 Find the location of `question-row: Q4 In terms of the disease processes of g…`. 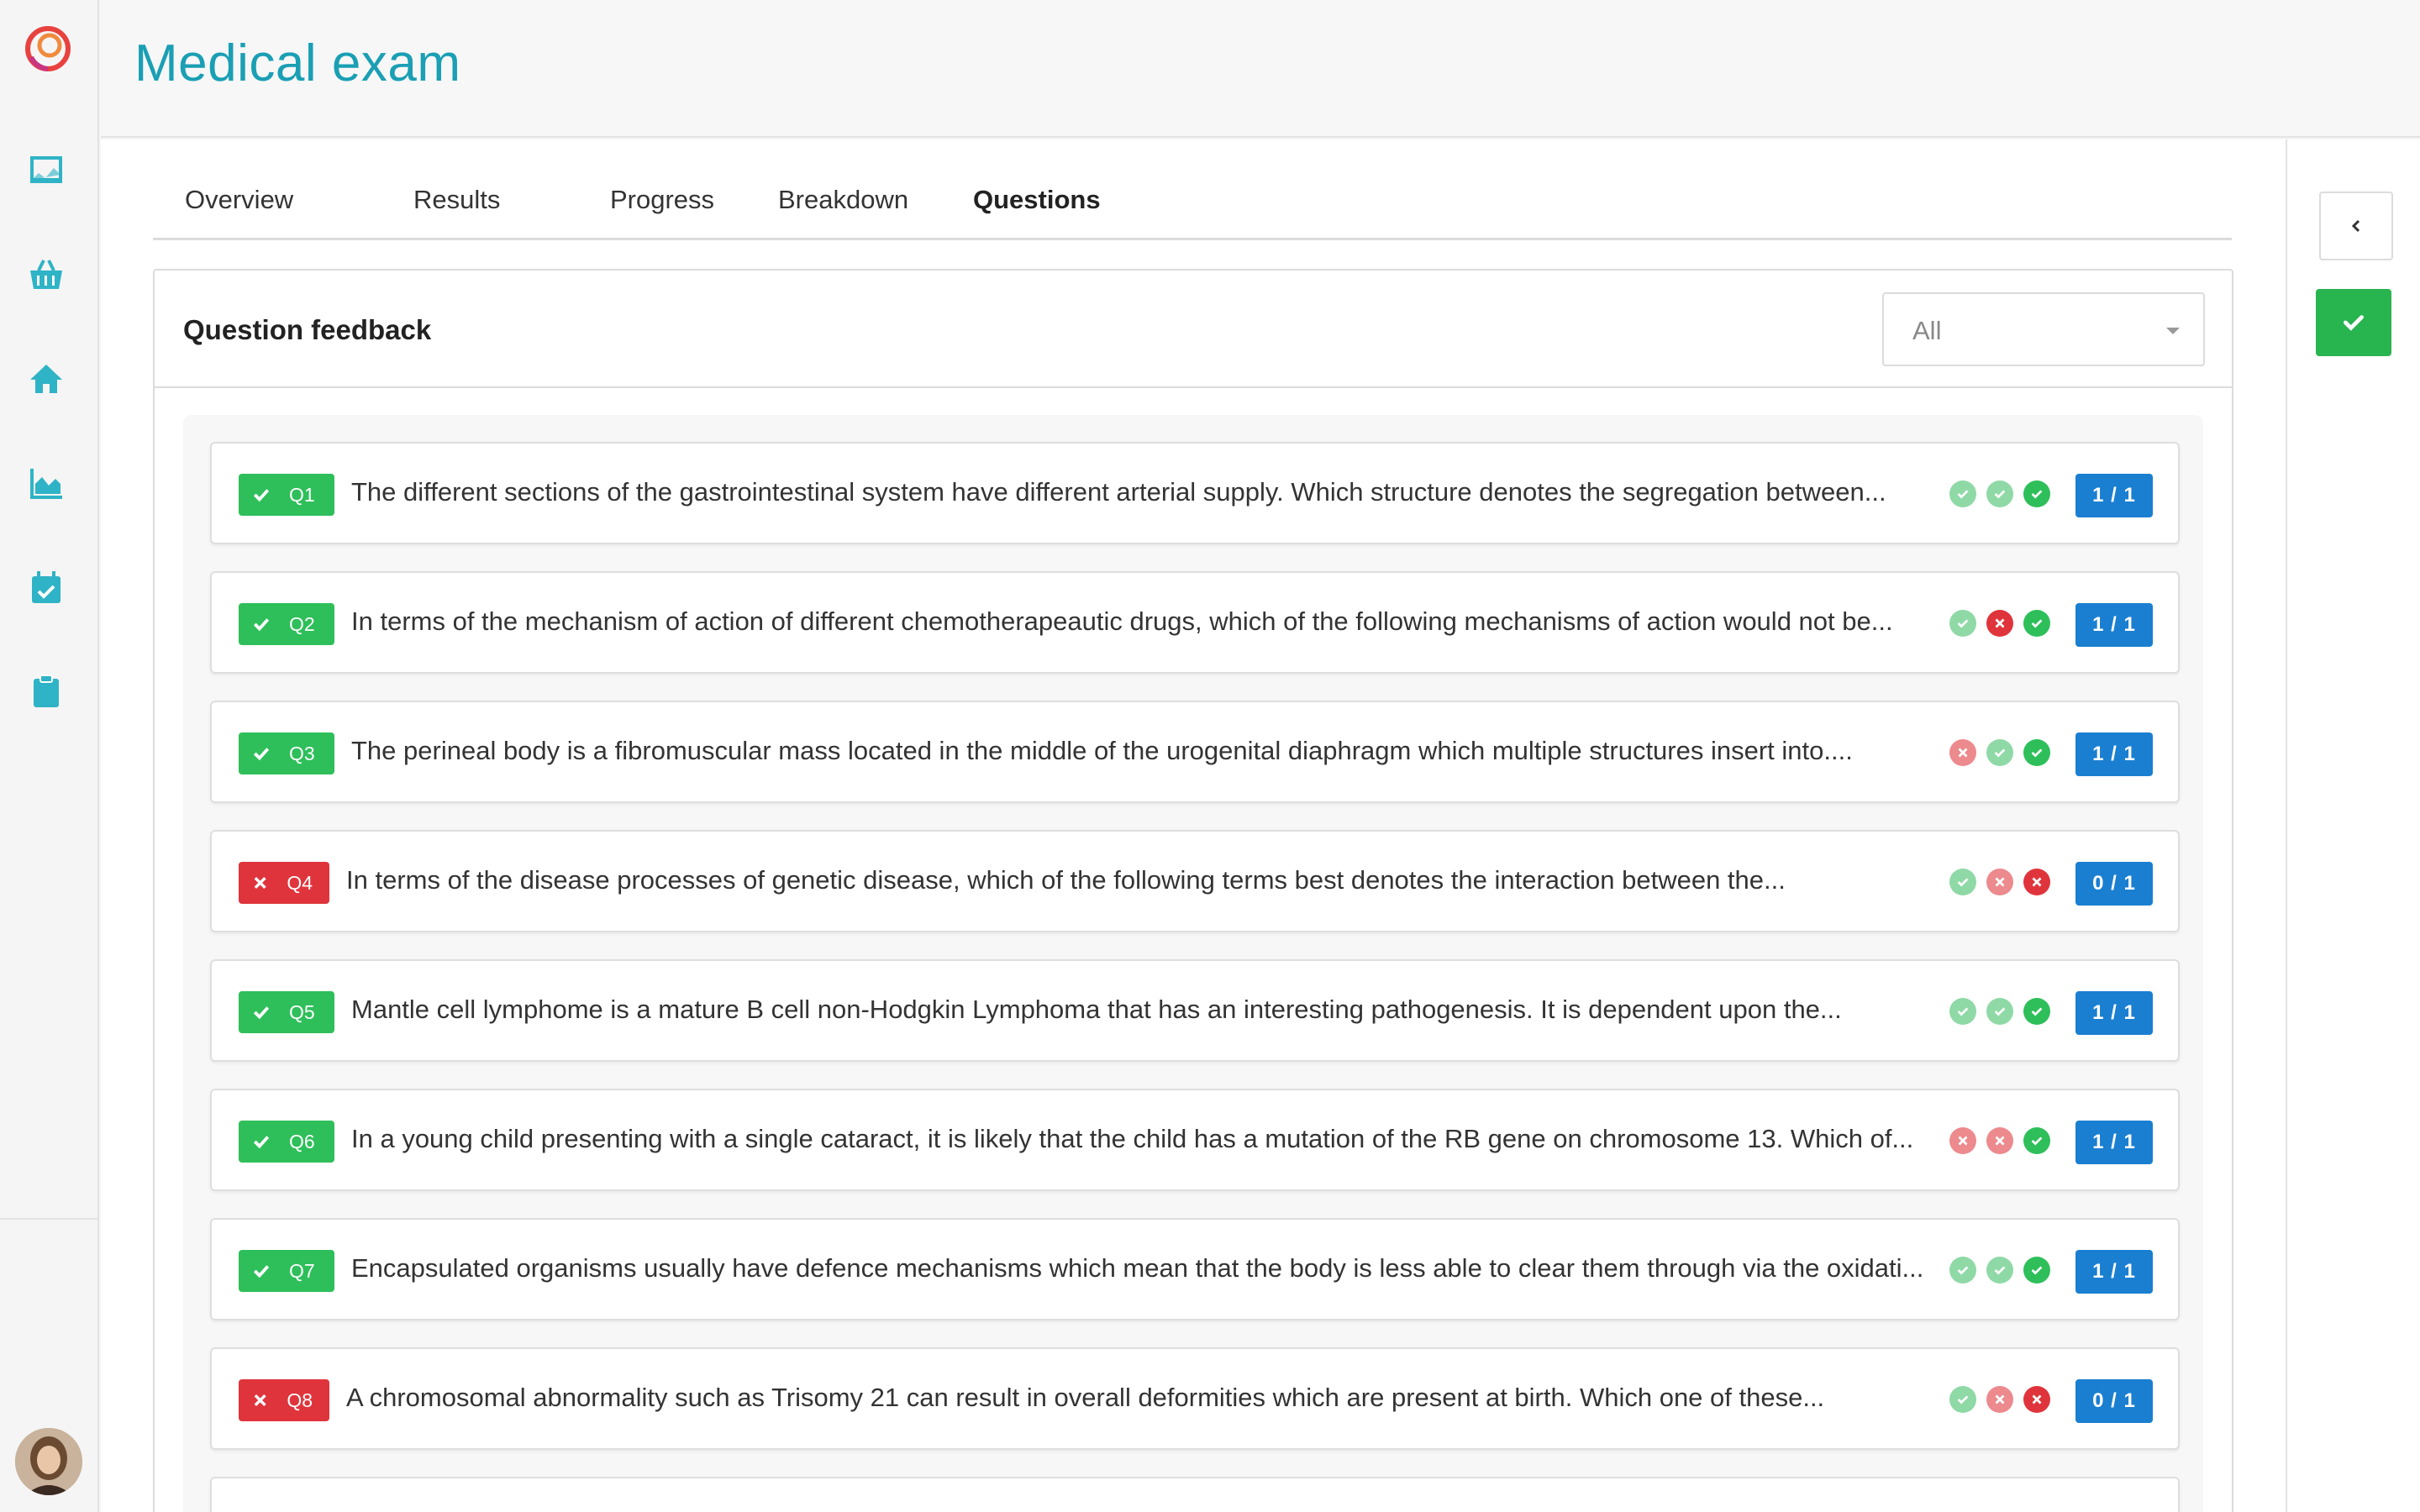

question-row: Q4 In terms of the disease processes of g… is located at coordinates (1195, 881).